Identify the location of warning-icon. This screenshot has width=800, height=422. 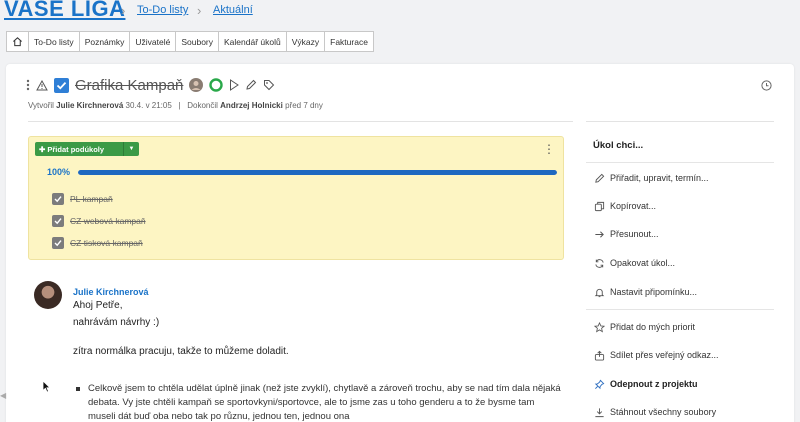
(42, 85).